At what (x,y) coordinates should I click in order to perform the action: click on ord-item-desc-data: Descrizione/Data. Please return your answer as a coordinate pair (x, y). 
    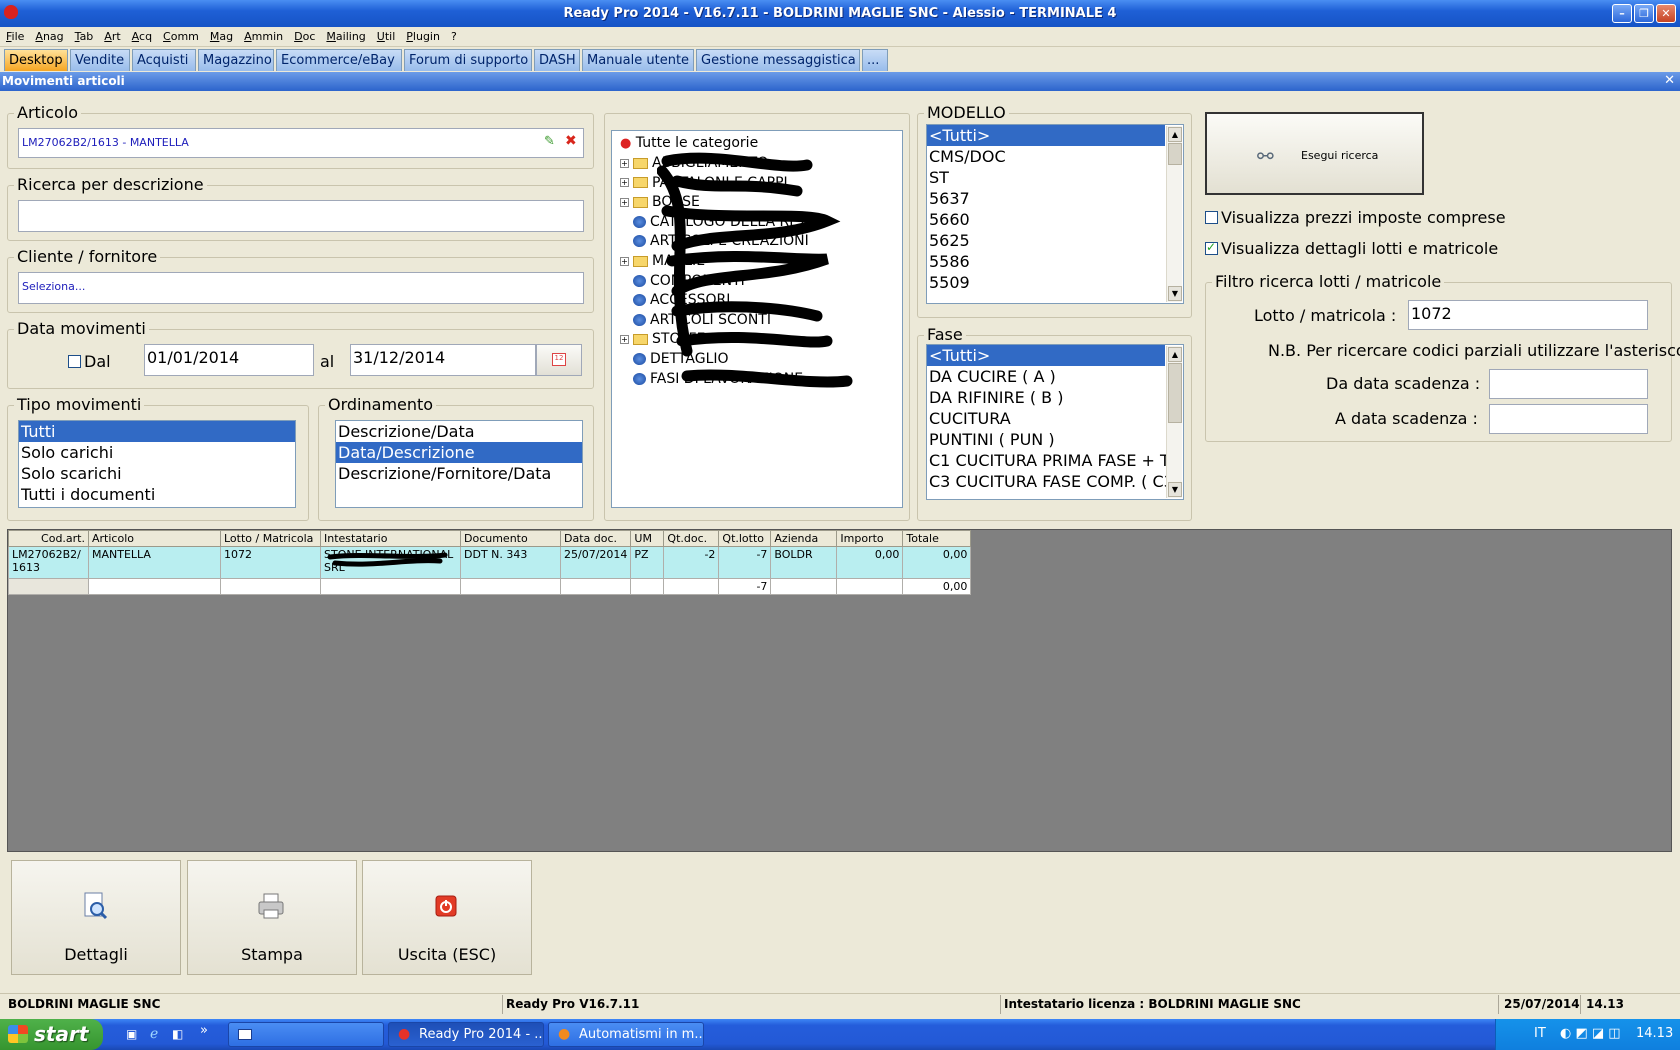
    Looking at the image, I should click on (459, 431).